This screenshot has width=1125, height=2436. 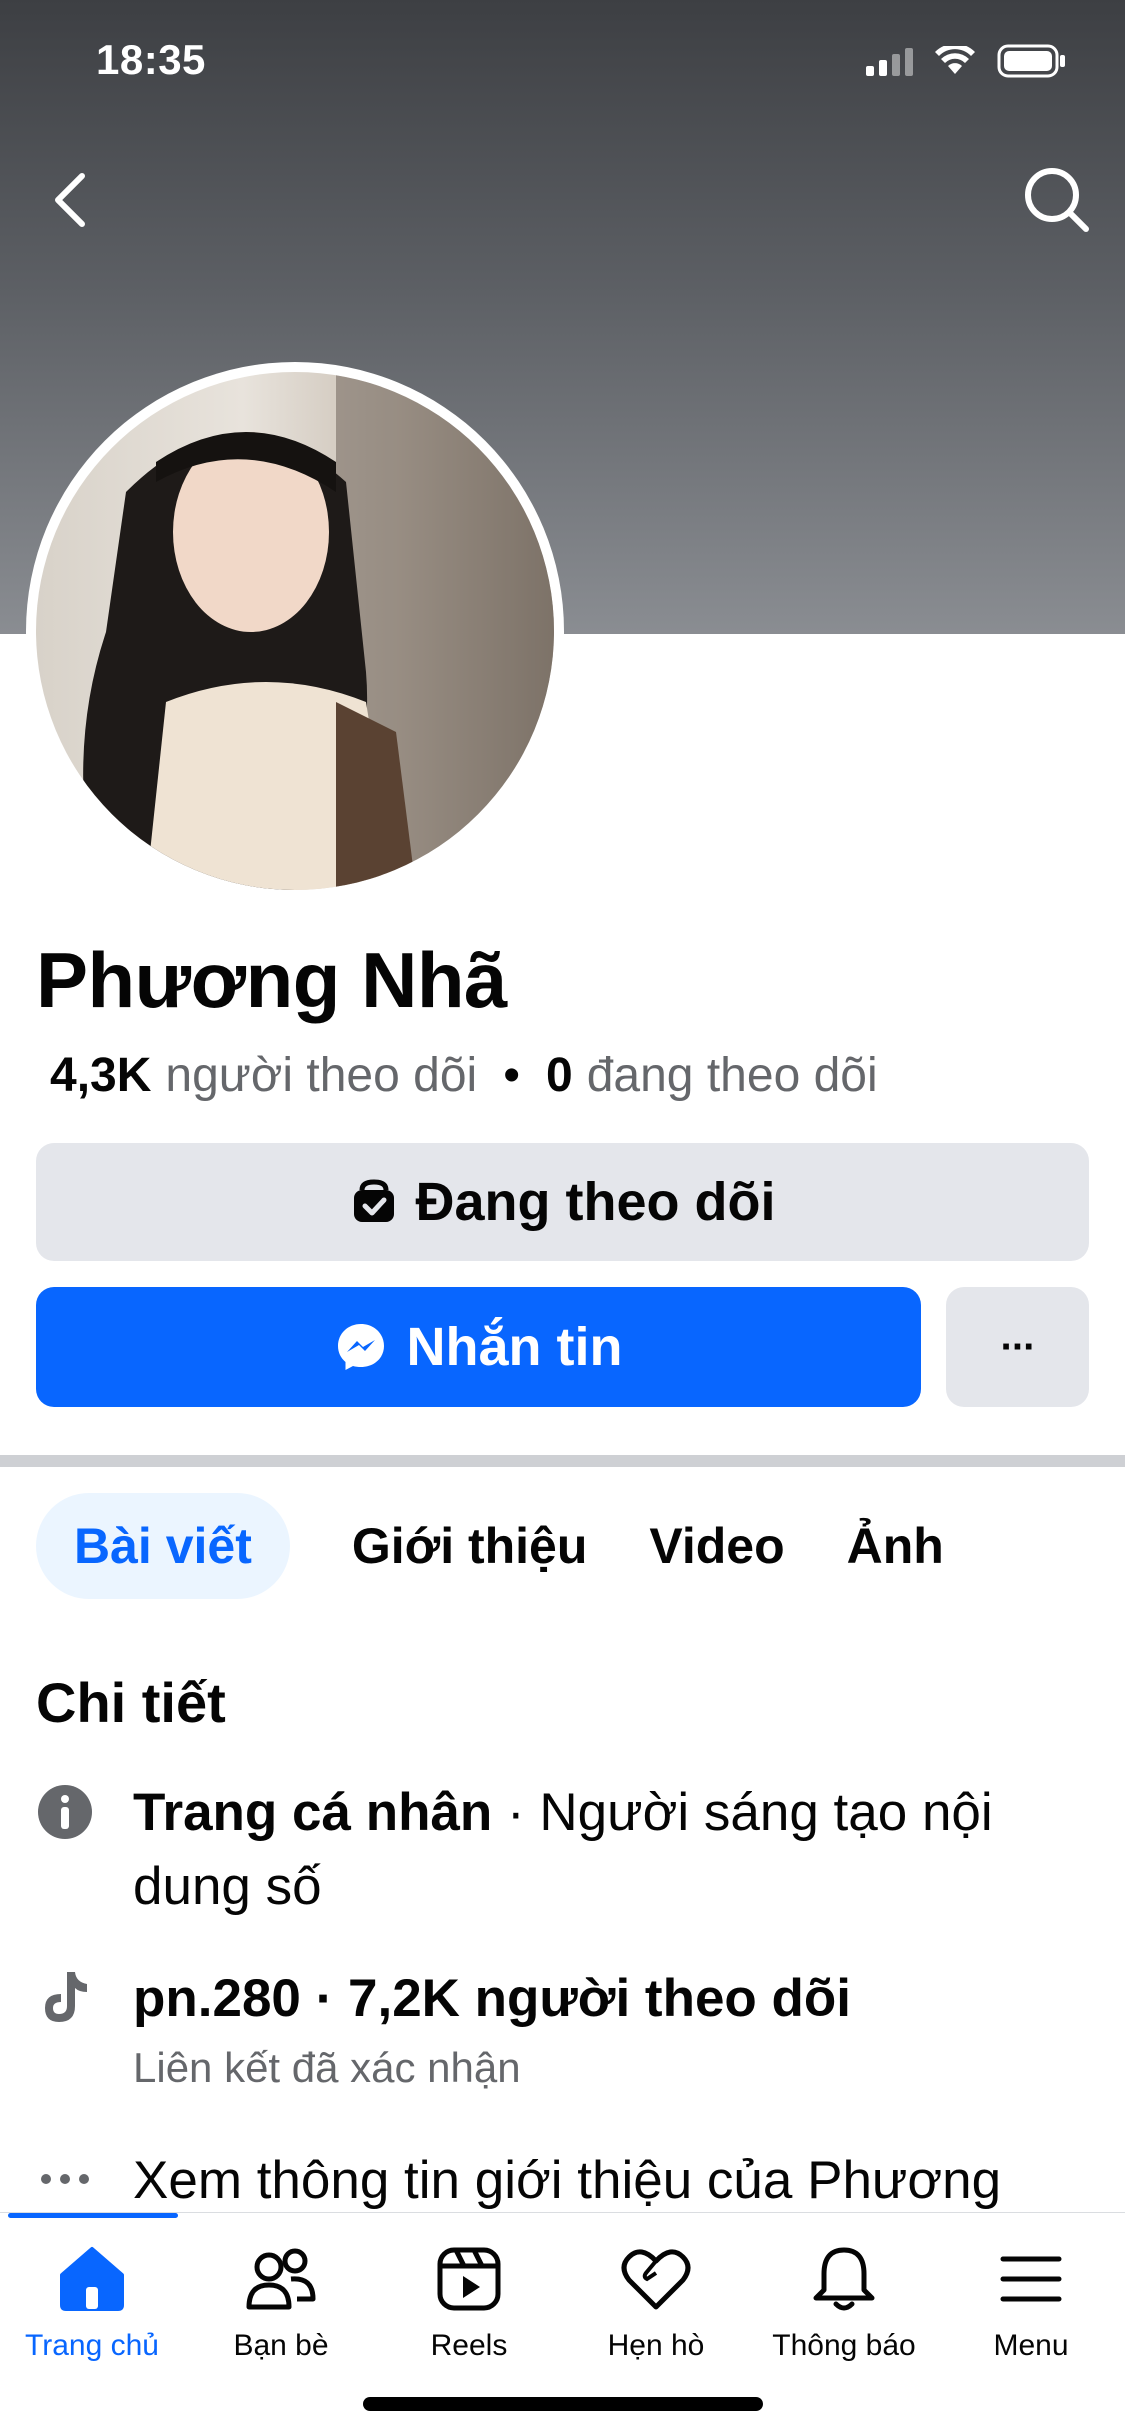 What do you see at coordinates (360, 1347) in the screenshot?
I see `messenger-icon` at bounding box center [360, 1347].